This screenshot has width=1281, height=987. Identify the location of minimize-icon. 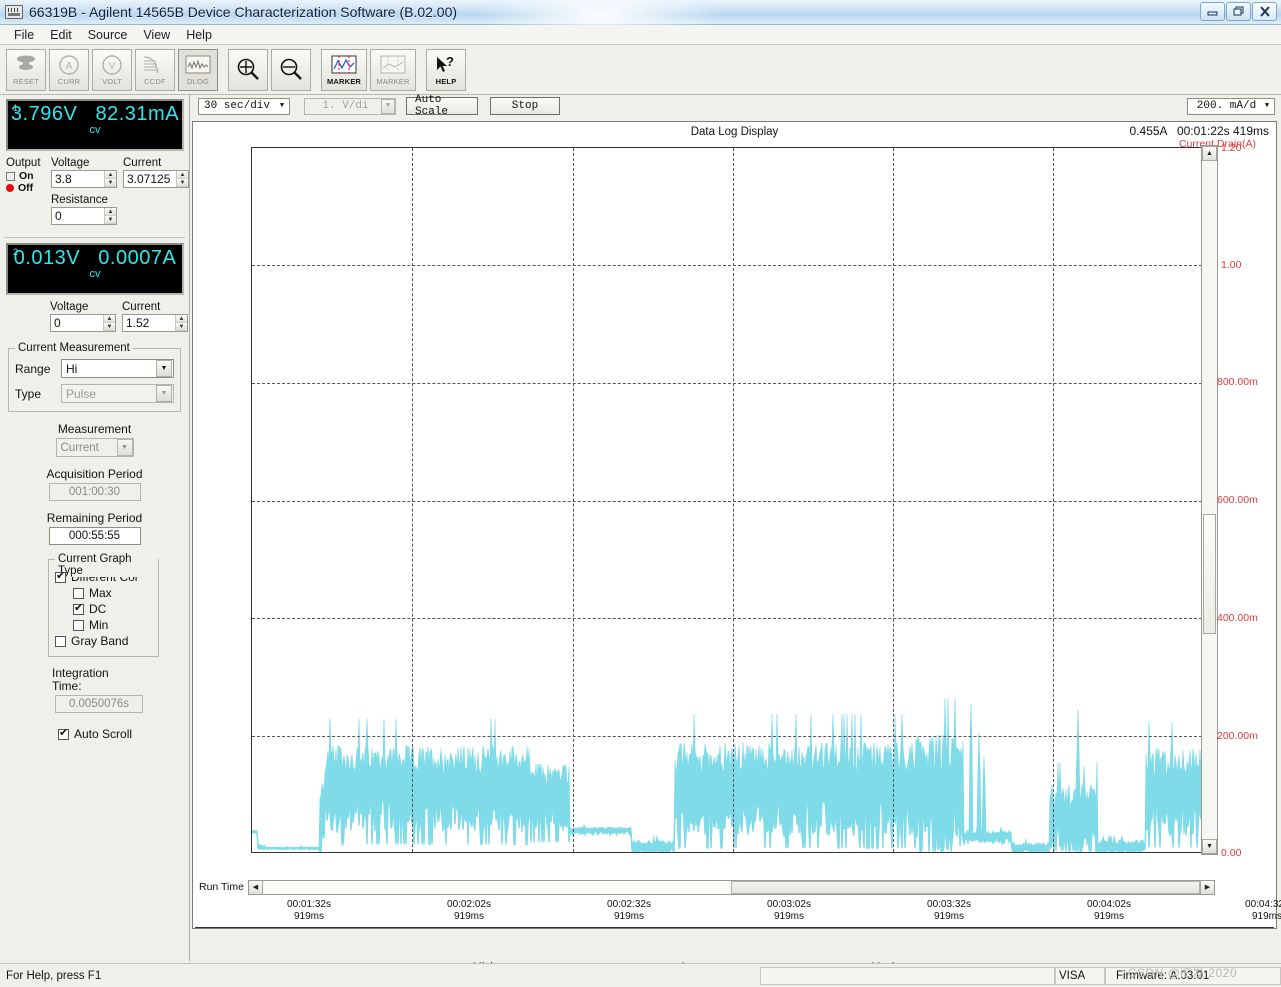
(1212, 11).